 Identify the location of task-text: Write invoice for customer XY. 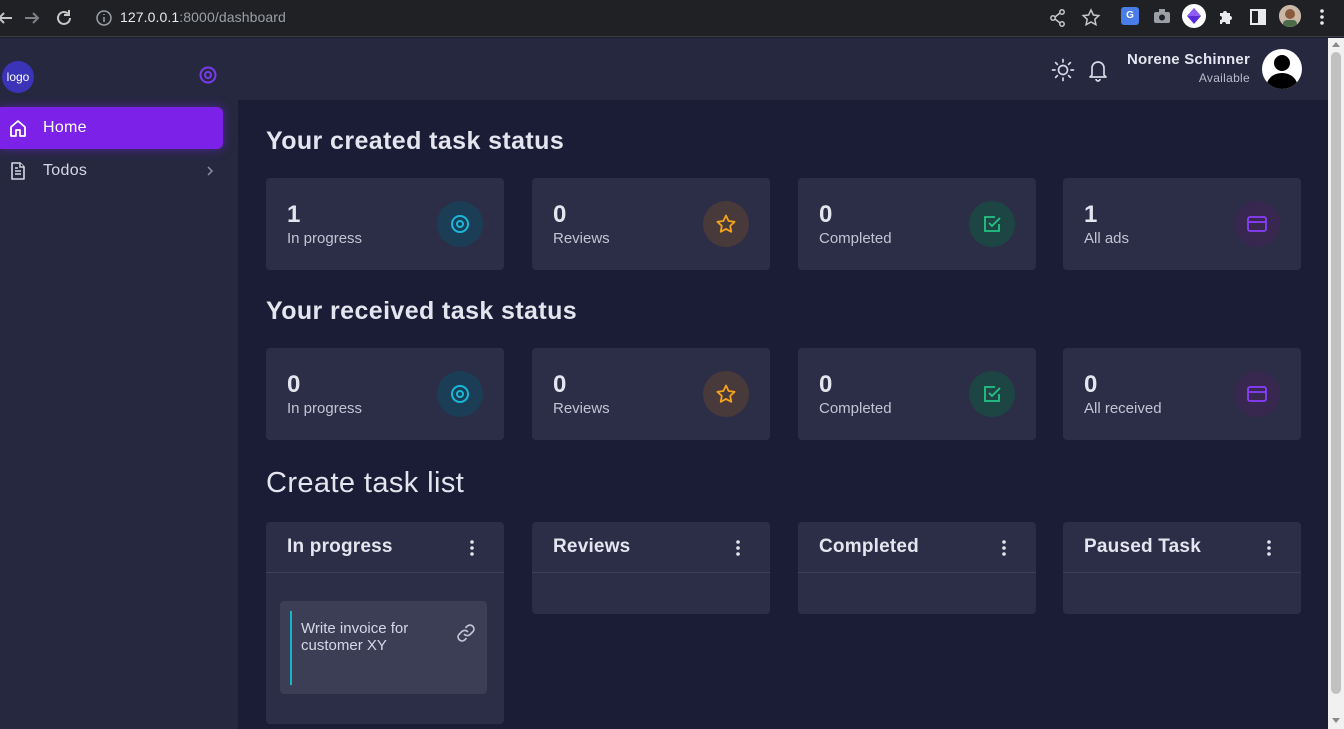
(355, 637).